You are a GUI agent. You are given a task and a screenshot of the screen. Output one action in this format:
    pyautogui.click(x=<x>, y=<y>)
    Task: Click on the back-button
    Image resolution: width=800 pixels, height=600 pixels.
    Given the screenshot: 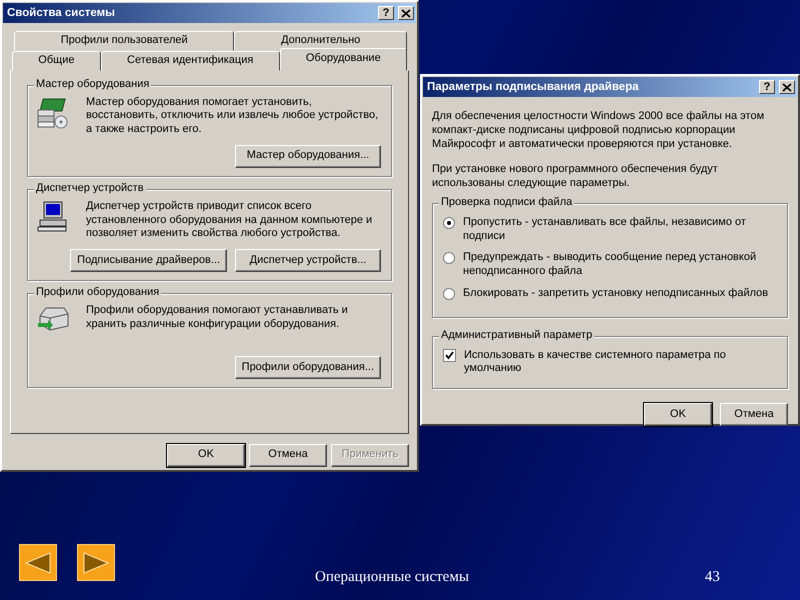 What is the action you would take?
    pyautogui.click(x=38, y=562)
    